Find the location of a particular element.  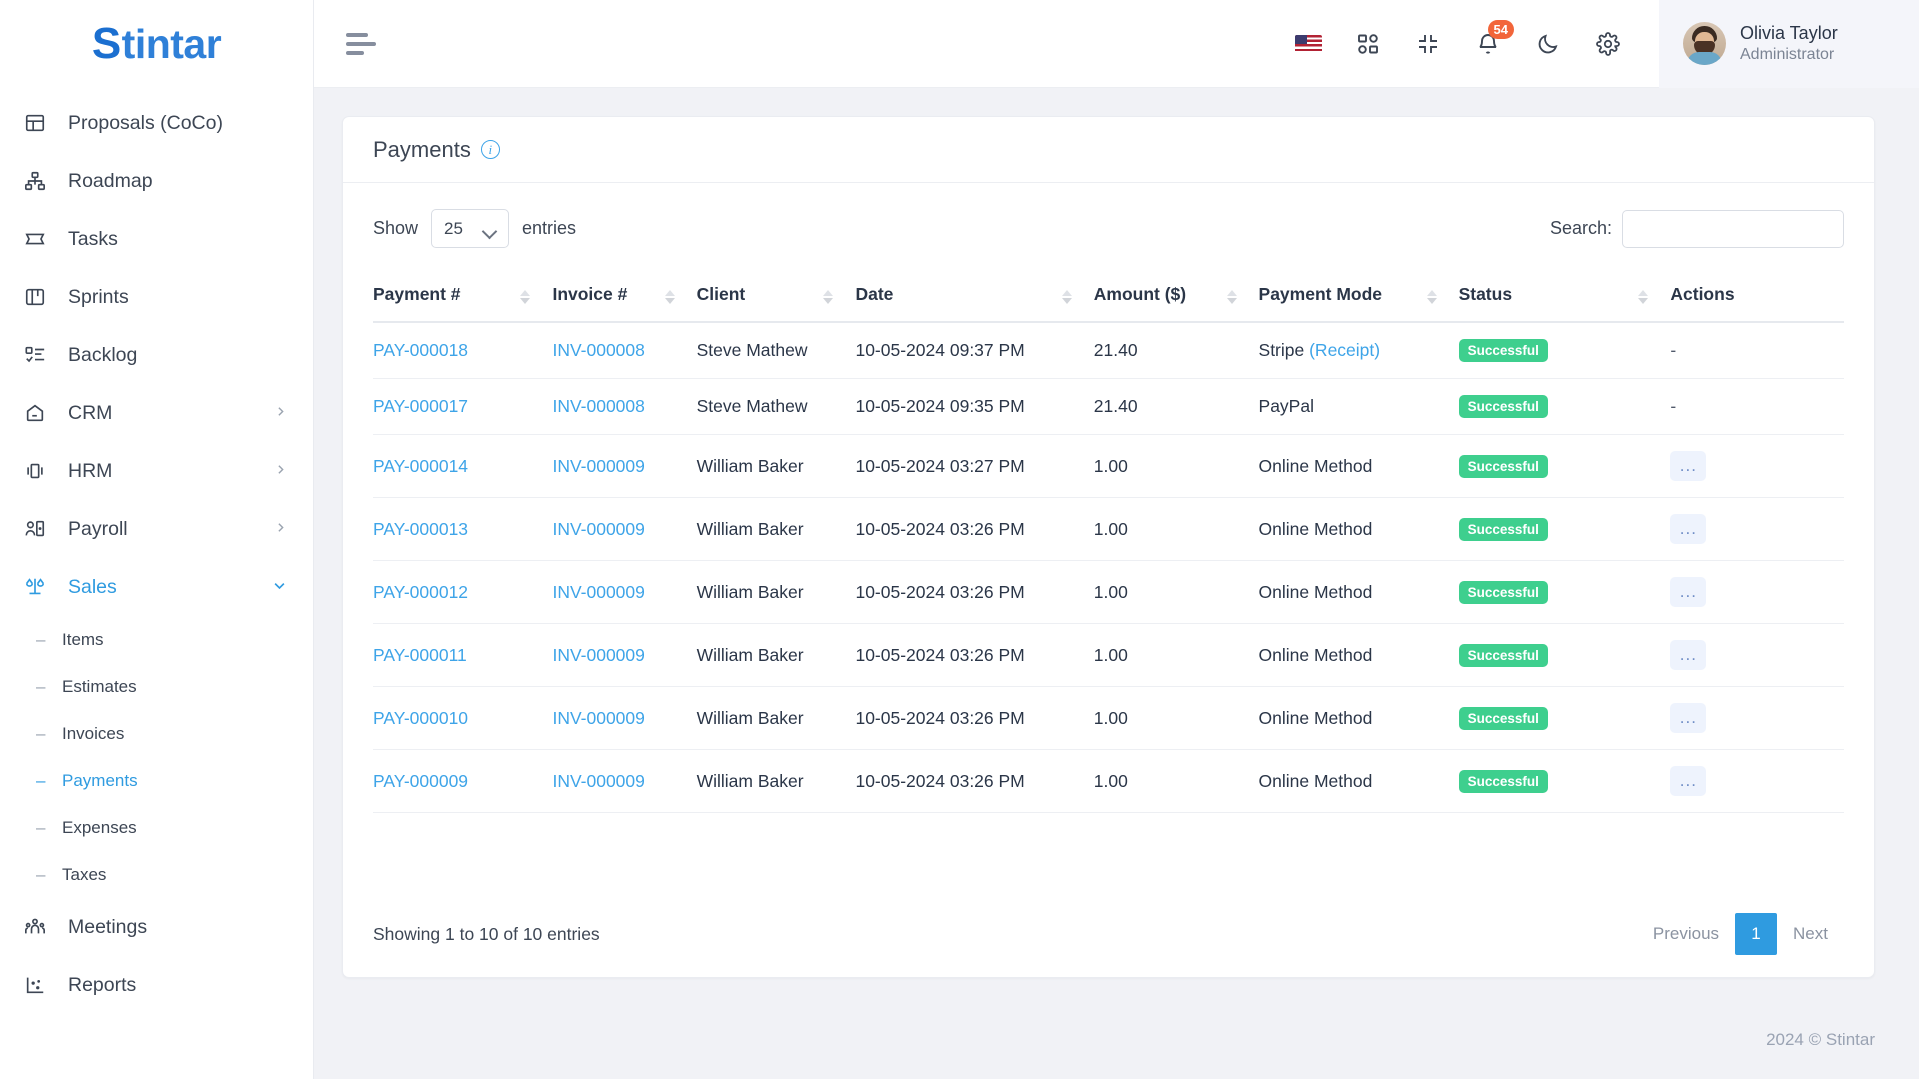

info-icon: i is located at coordinates (490, 149).